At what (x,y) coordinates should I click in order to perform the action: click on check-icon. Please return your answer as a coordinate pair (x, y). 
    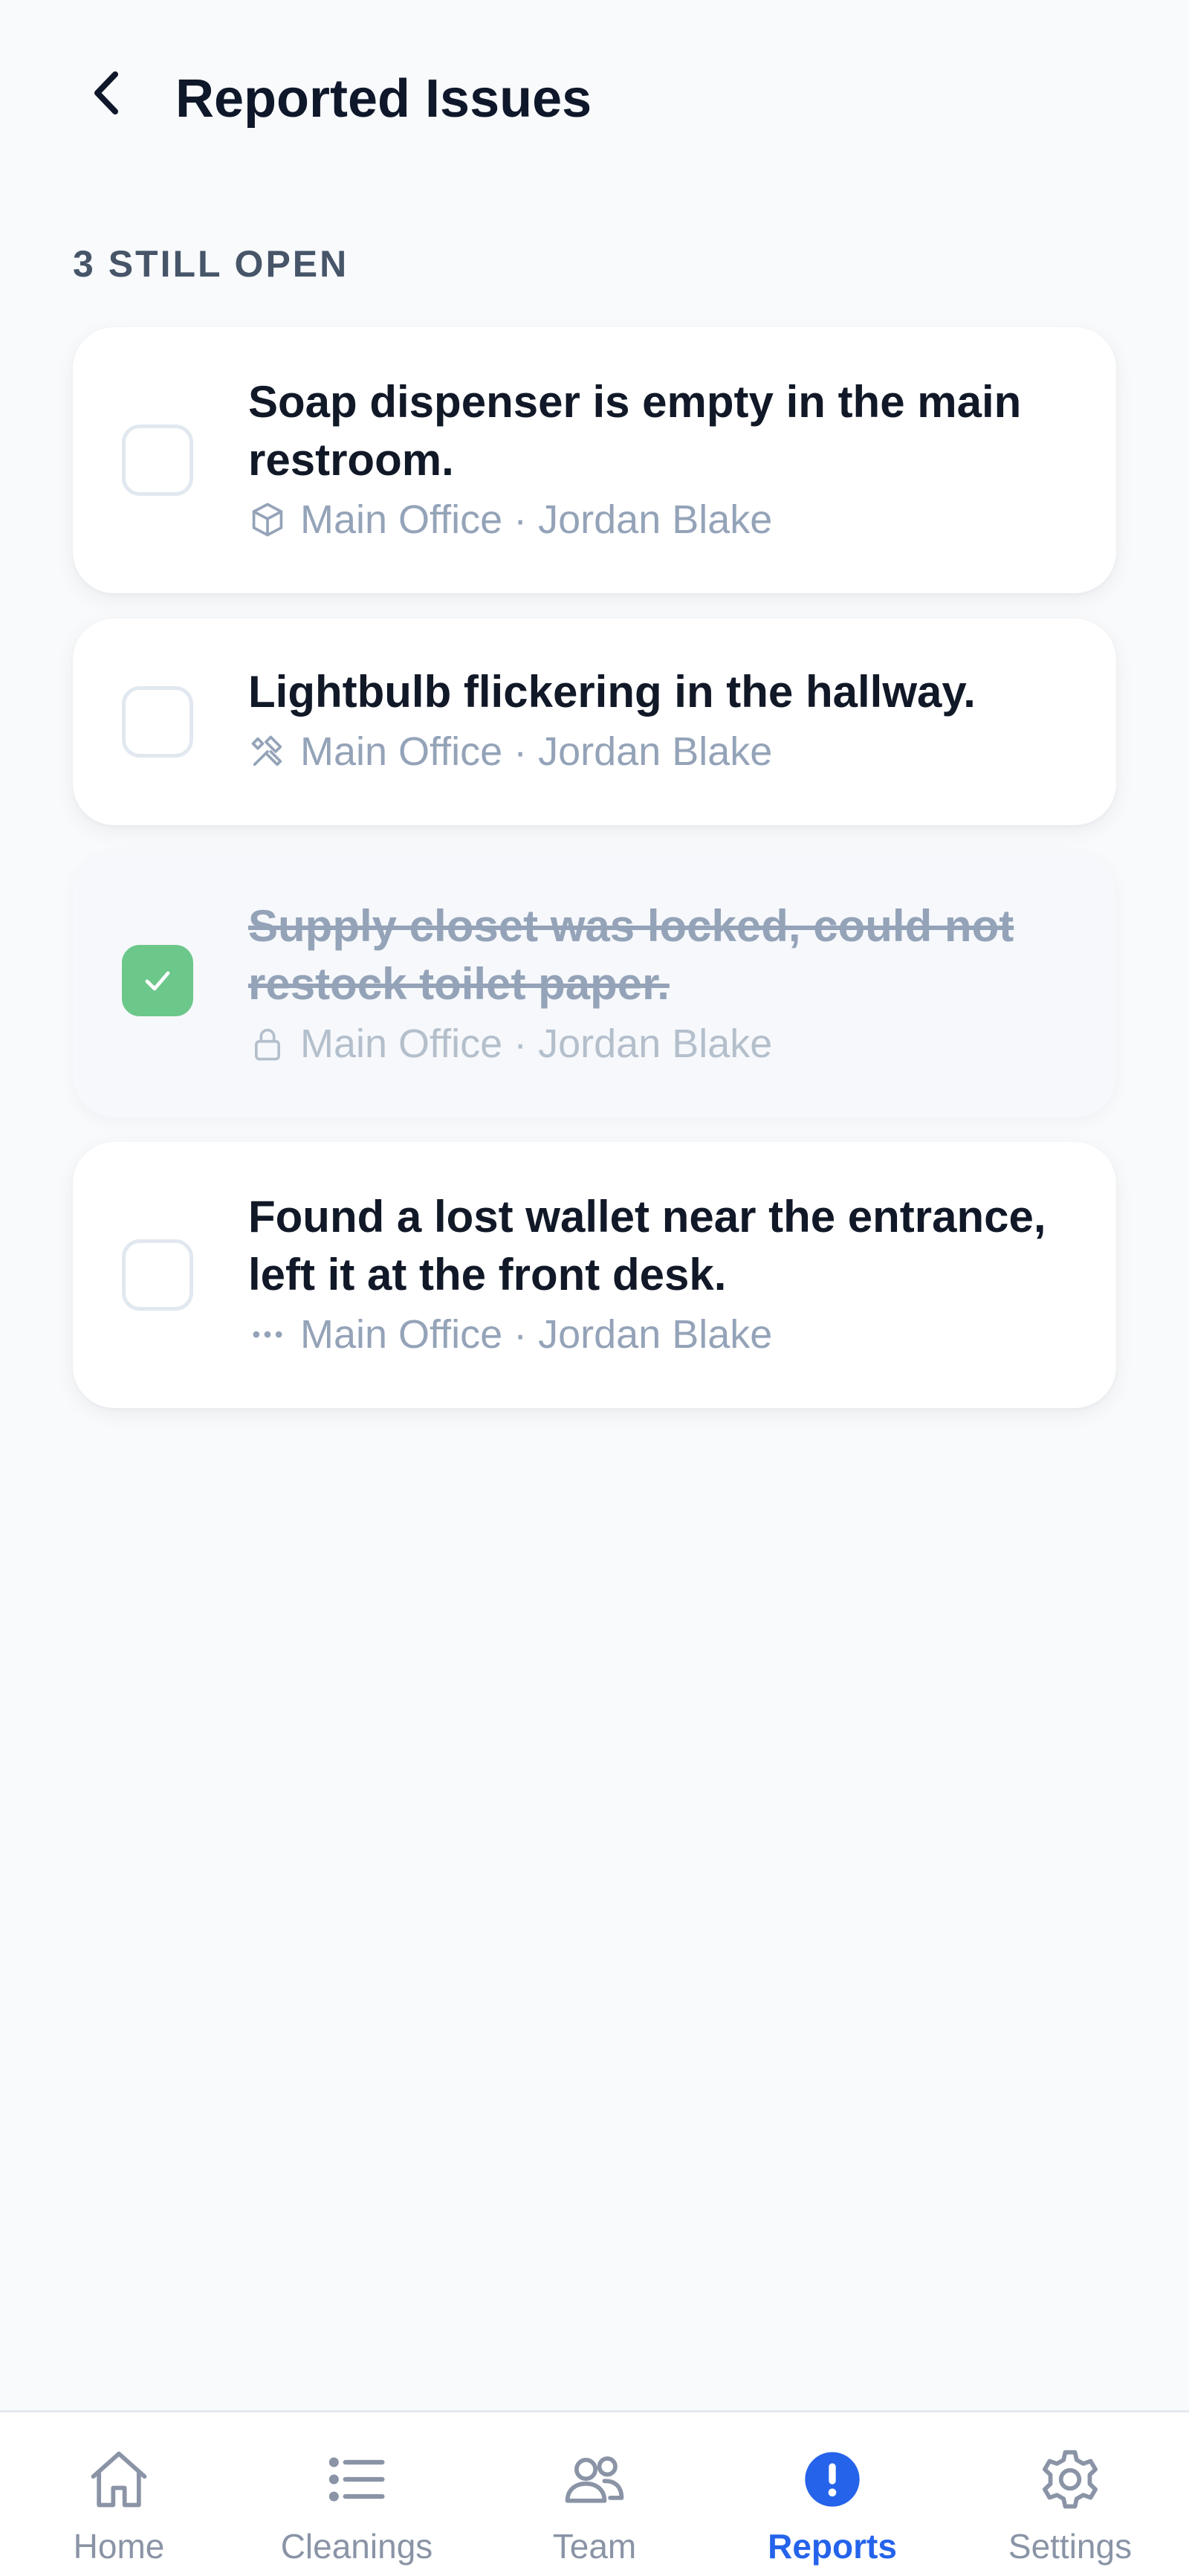
    Looking at the image, I should click on (158, 981).